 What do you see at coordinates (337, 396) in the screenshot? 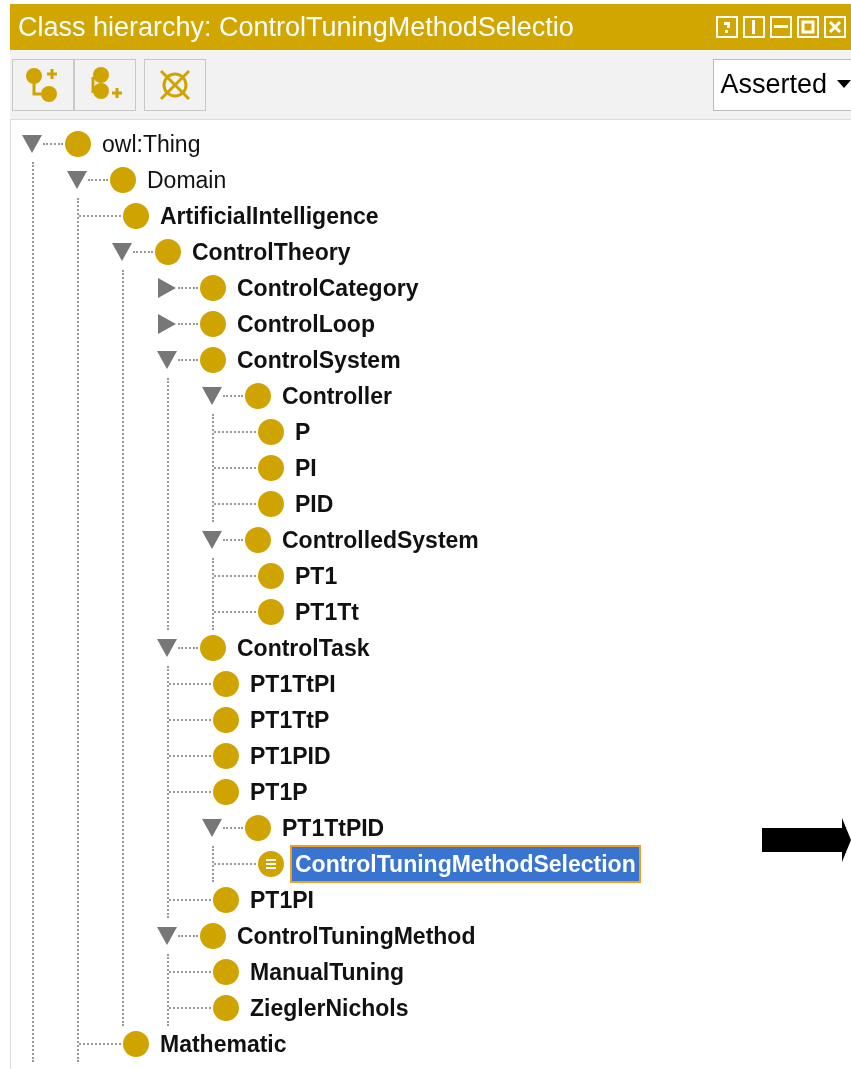
I see `tree-item: Controller` at bounding box center [337, 396].